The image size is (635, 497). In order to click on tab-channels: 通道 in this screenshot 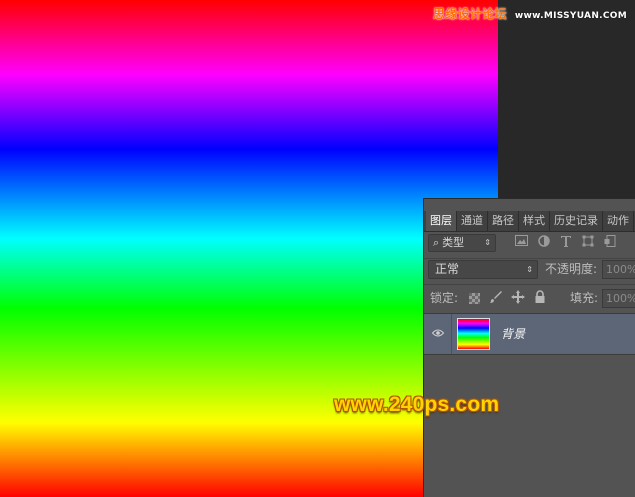, I will do `click(472, 221)`.